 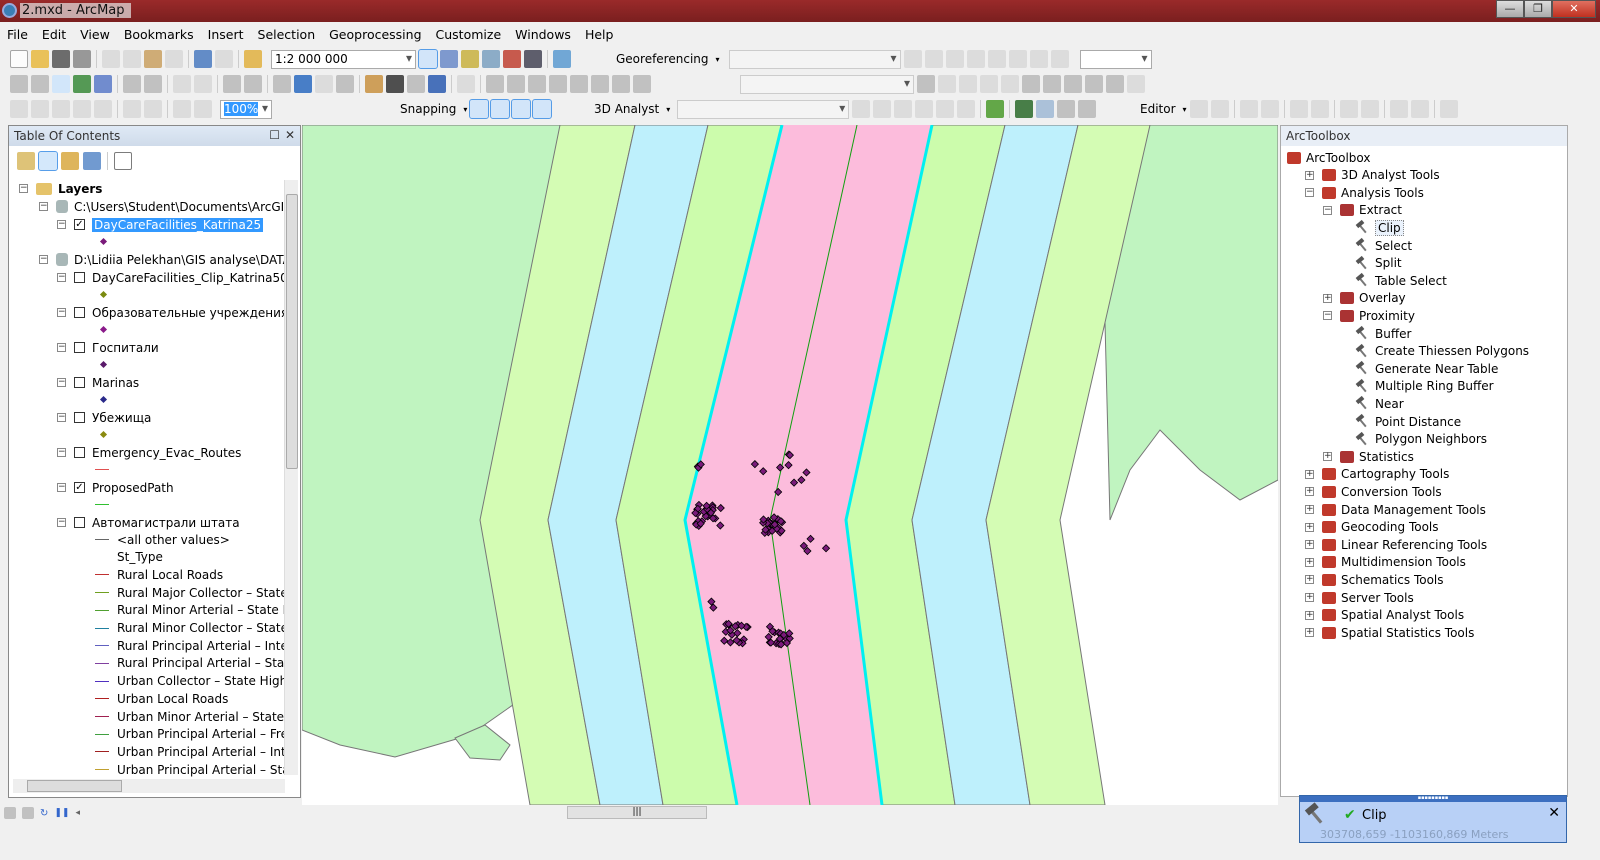 I want to click on fixed-zoom-out-icon, so click(x=153, y=84).